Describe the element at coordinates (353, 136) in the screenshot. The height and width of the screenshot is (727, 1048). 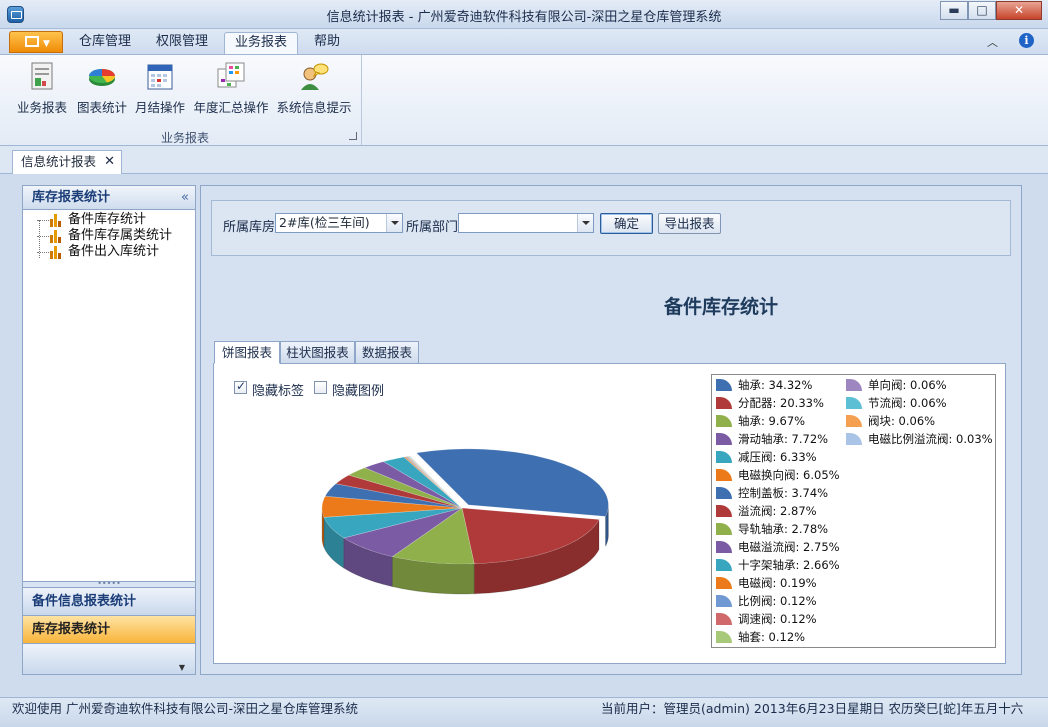
I see `group-launcher-icon` at that location.